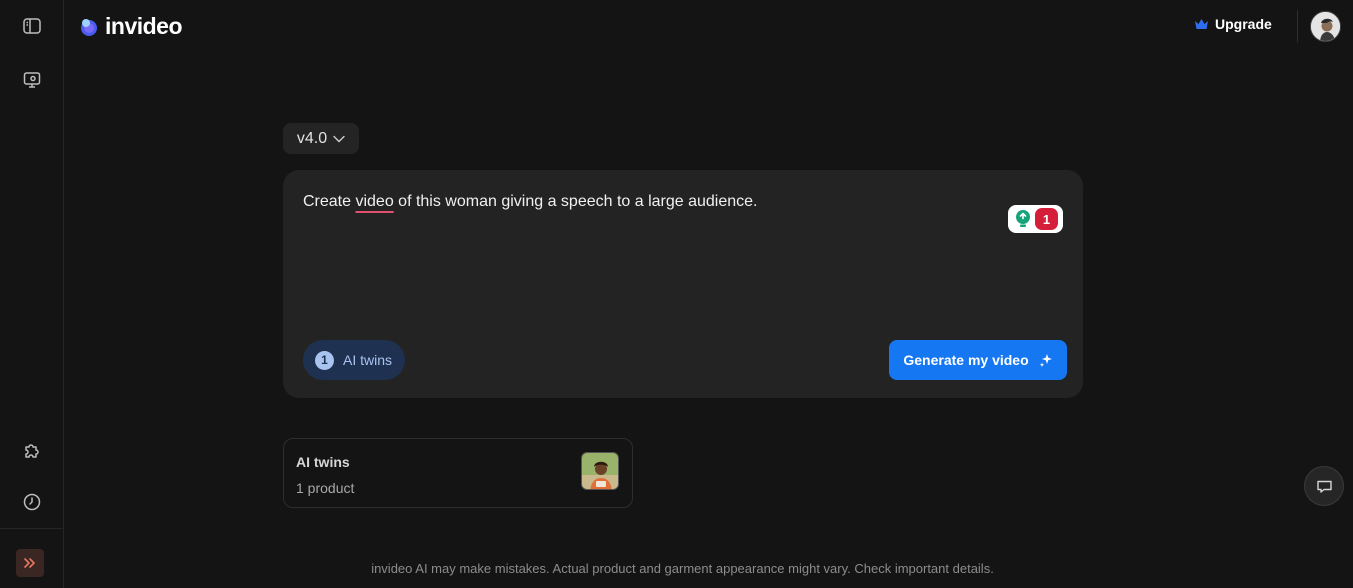 Image resolution: width=1353 pixels, height=588 pixels. Describe the element at coordinates (329, 201) in the screenshot. I see `prompt-text-start: Create` at that location.